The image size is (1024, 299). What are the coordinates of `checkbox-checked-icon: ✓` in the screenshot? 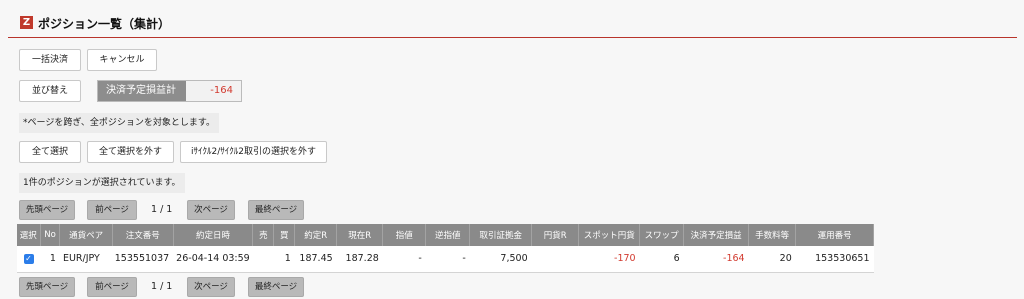 It's located at (28, 258).